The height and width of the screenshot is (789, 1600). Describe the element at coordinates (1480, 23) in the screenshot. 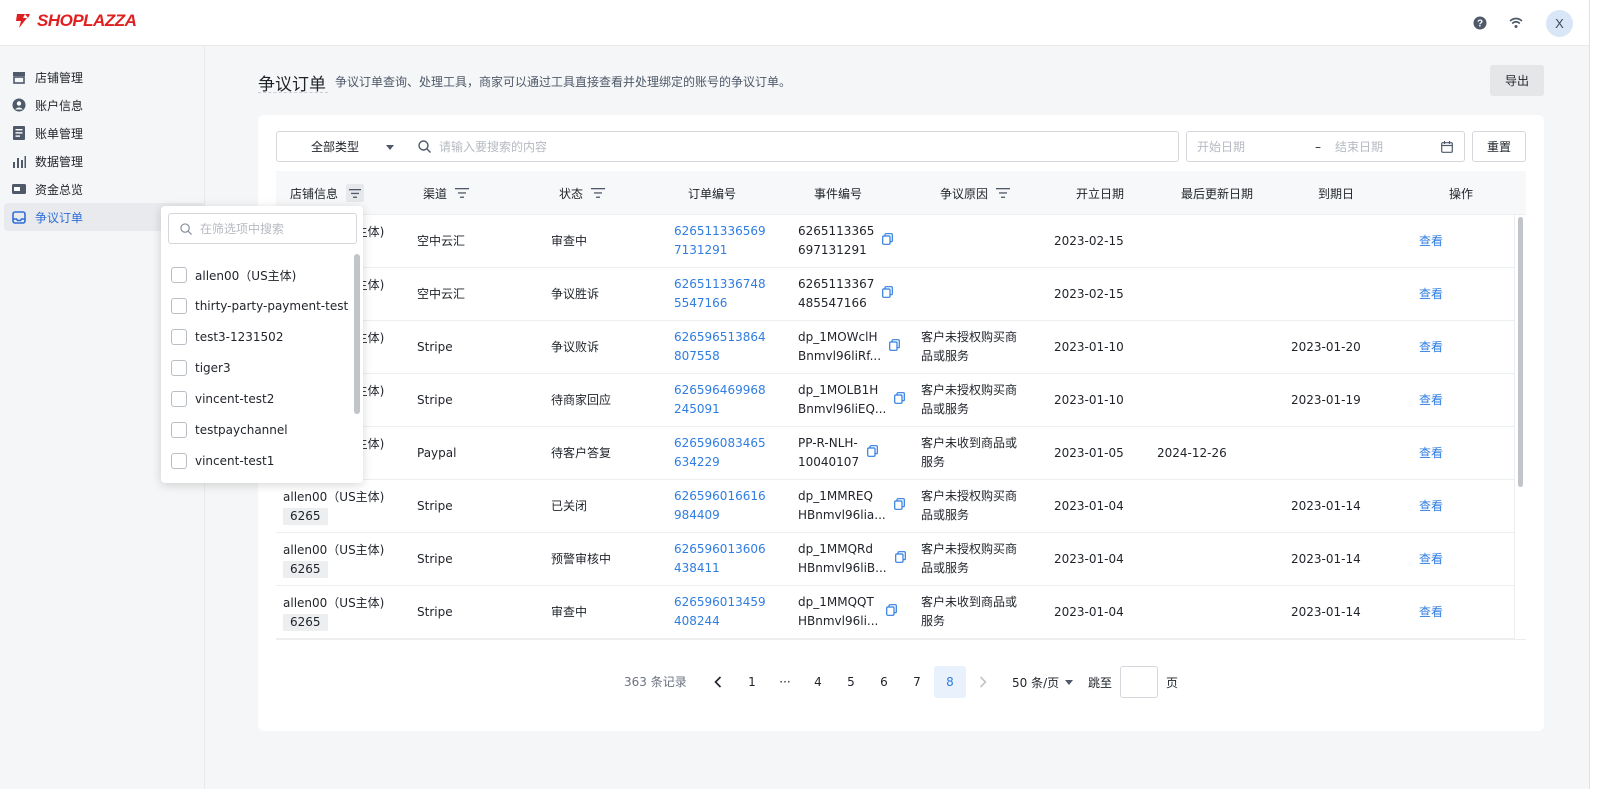

I see `help-icon: ?` at that location.